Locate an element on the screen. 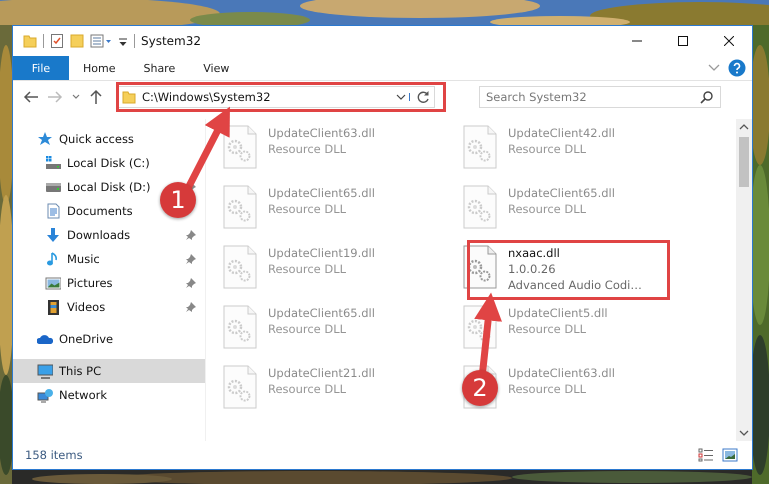 The height and width of the screenshot is (484, 769). scrollbar is located at coordinates (744, 280).